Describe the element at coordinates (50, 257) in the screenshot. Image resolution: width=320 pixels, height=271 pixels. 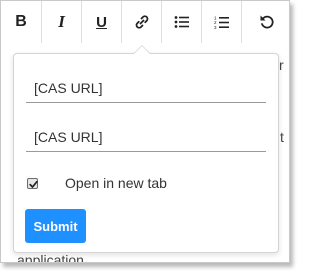
I see `background-text-fragment: application` at that location.